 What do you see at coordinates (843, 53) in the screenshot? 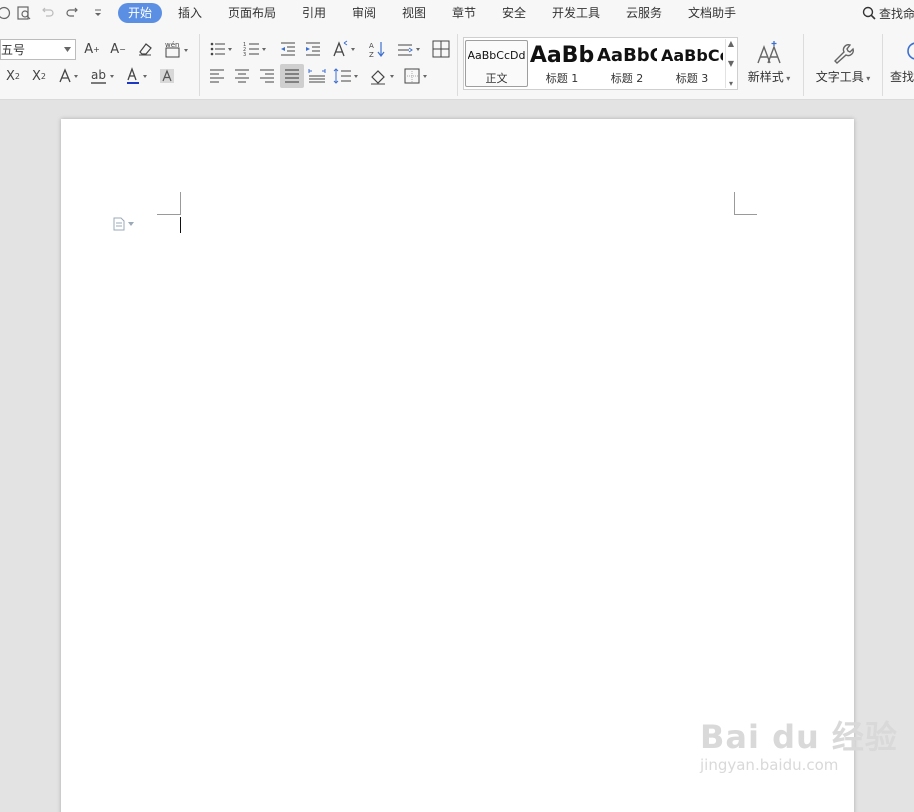
I see `wrench-icon` at bounding box center [843, 53].